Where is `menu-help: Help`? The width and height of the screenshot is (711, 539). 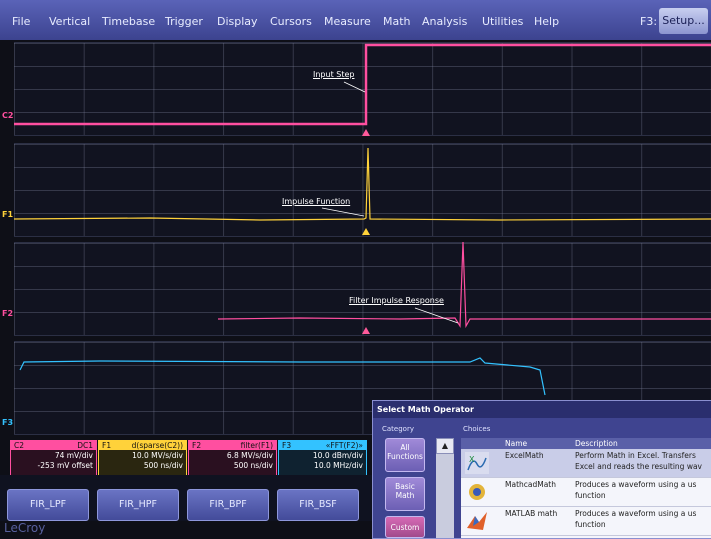 menu-help: Help is located at coordinates (546, 21).